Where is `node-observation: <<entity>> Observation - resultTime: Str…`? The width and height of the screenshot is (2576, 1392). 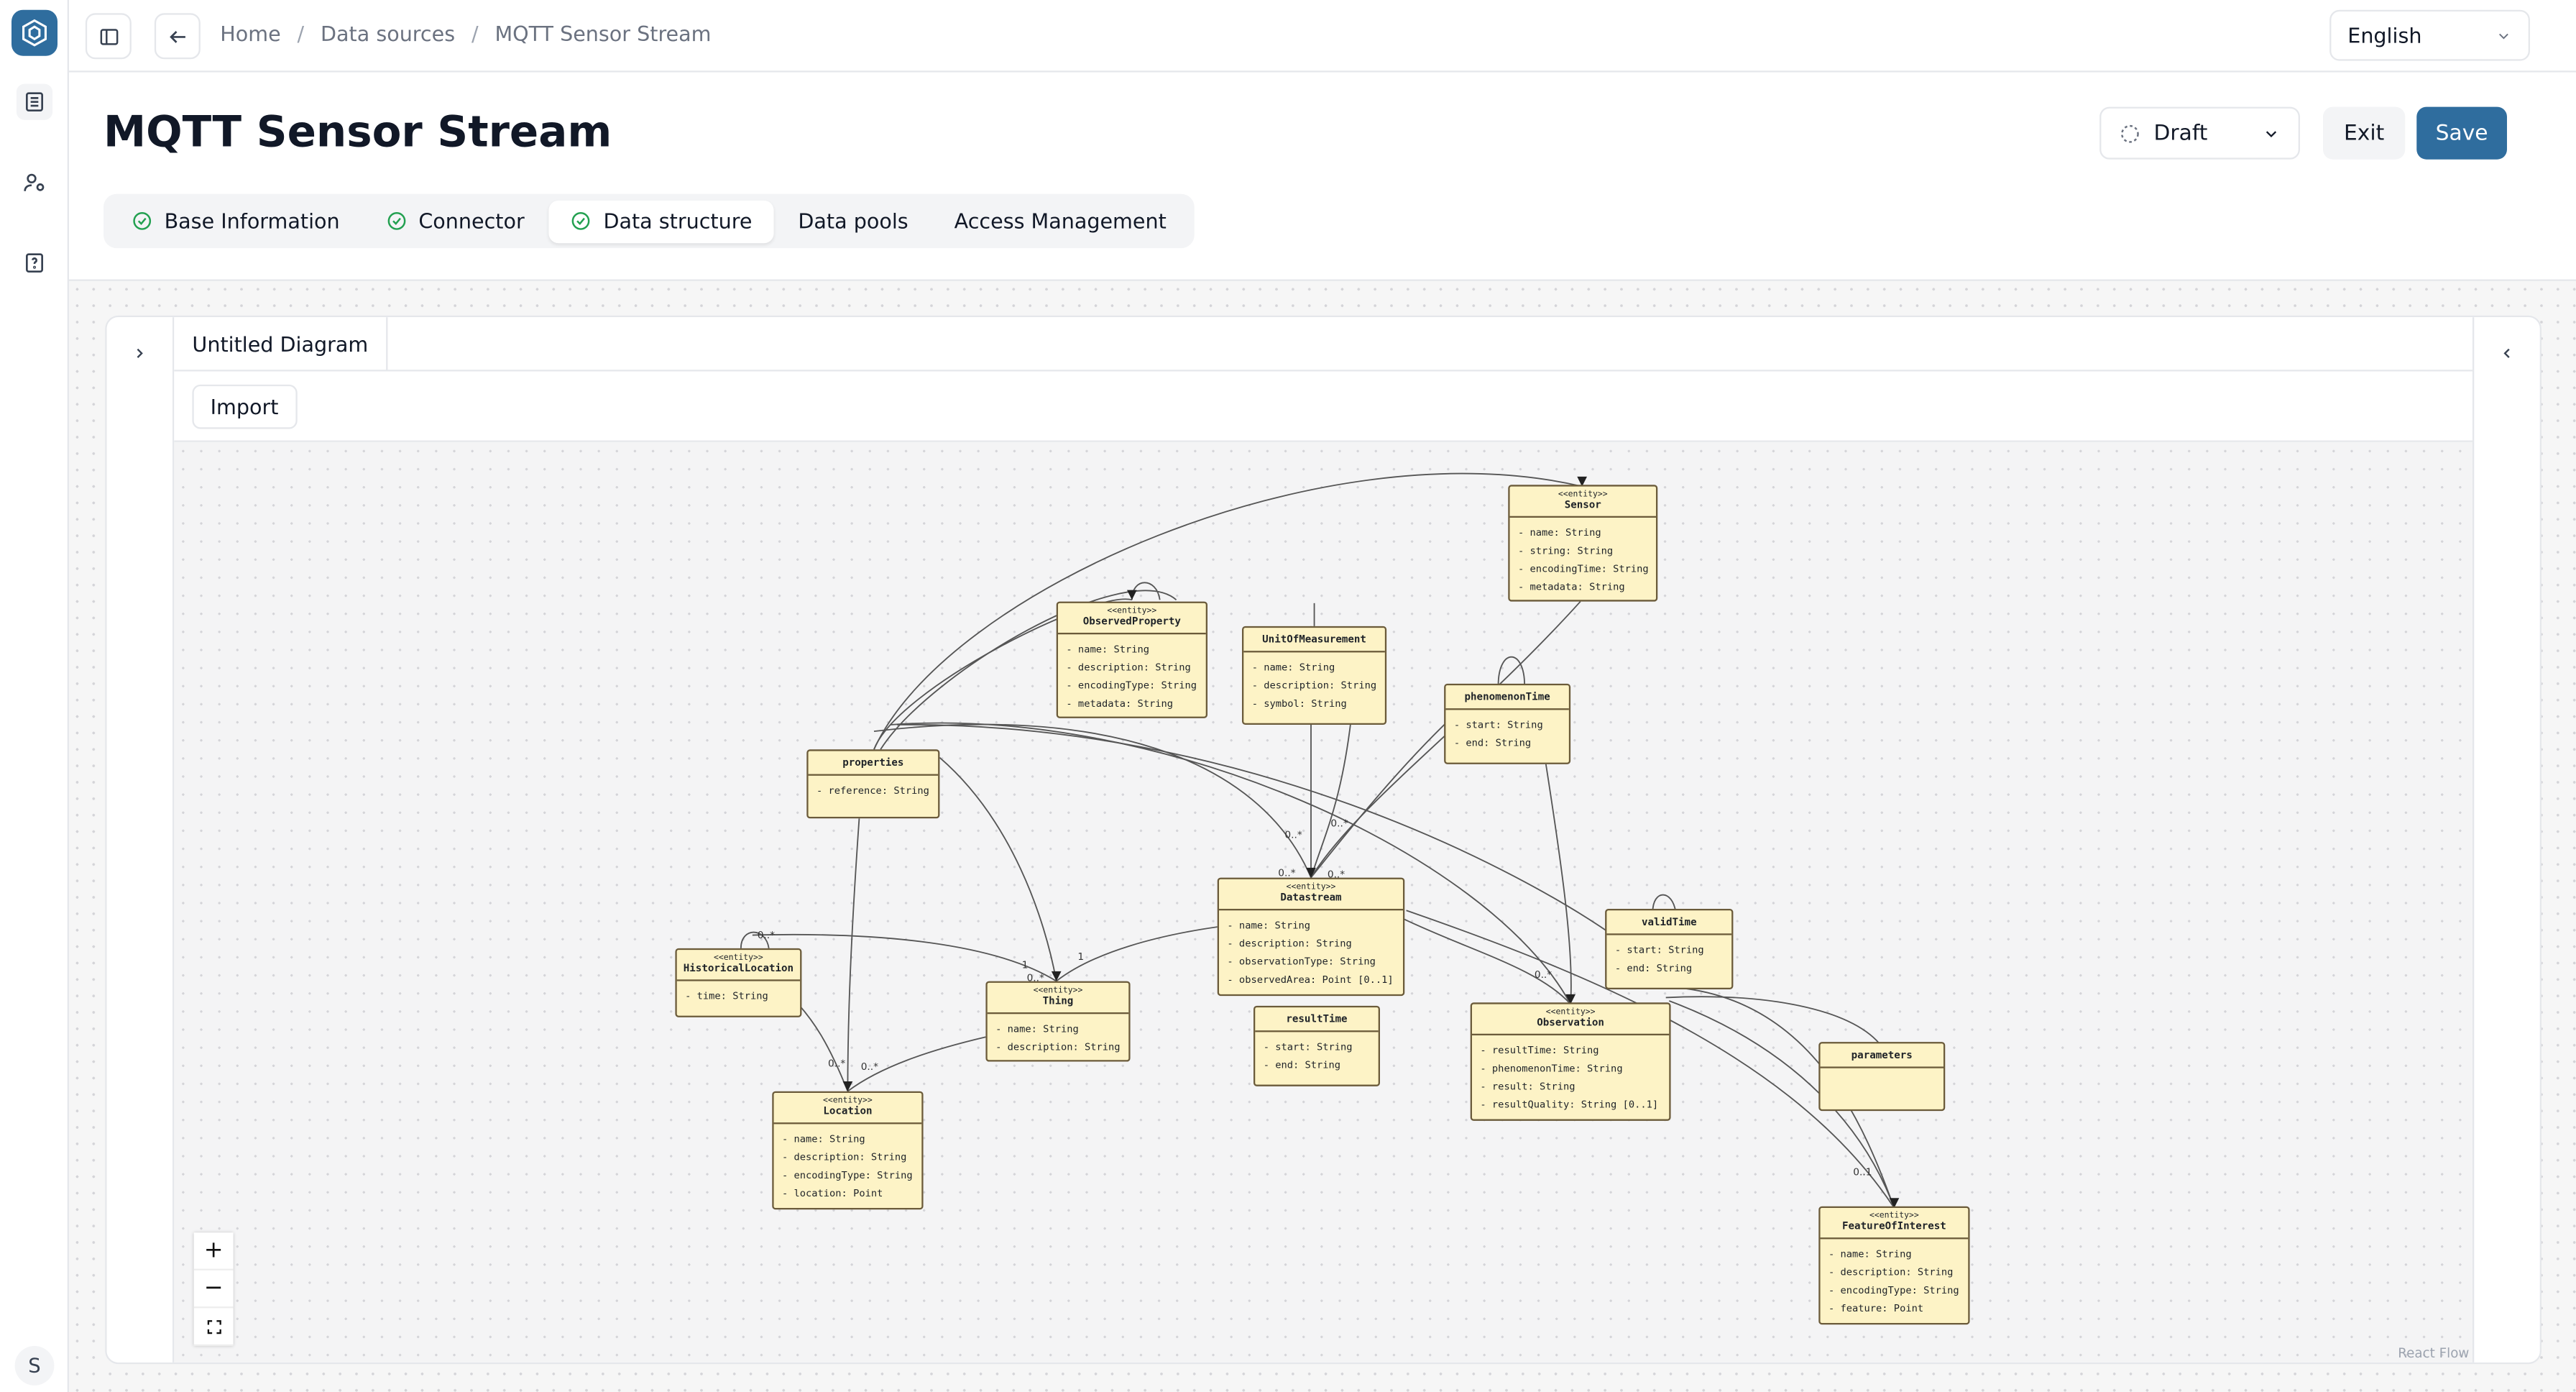 node-observation: <<entity>> Observation - resultTime: Str… is located at coordinates (1570, 1061).